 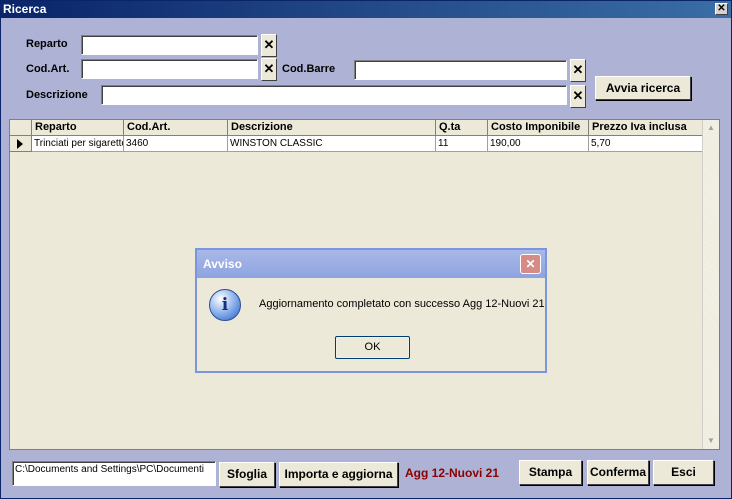 What do you see at coordinates (176, 144) in the screenshot?
I see `table-cell: 3460` at bounding box center [176, 144].